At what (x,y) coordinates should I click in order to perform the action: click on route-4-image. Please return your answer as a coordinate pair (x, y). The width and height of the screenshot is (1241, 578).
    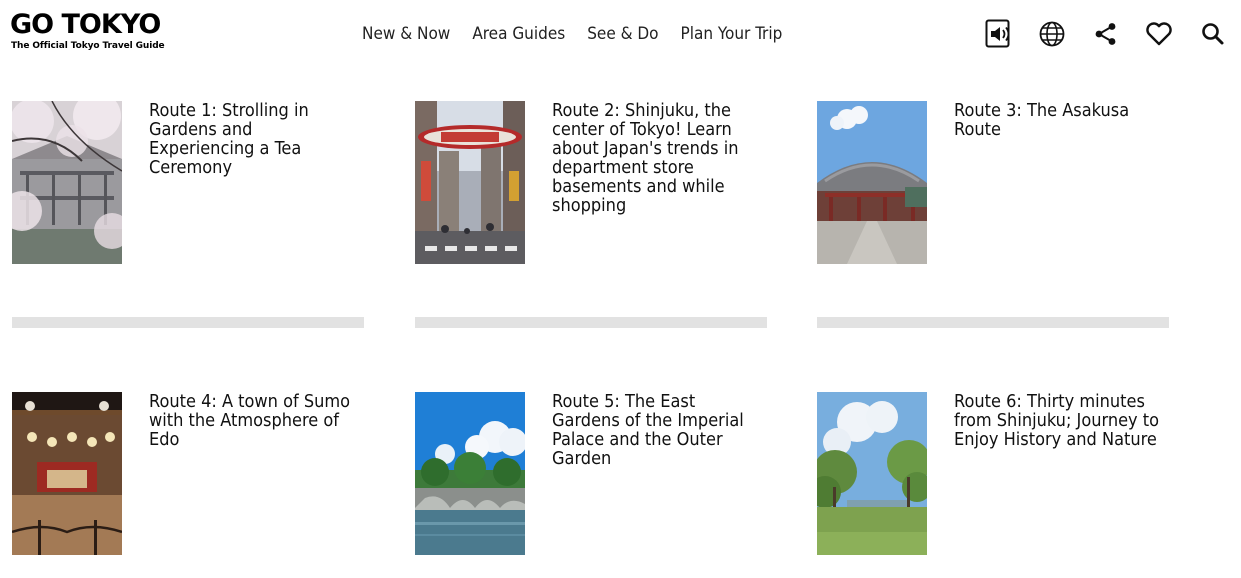
    Looking at the image, I should click on (67, 473).